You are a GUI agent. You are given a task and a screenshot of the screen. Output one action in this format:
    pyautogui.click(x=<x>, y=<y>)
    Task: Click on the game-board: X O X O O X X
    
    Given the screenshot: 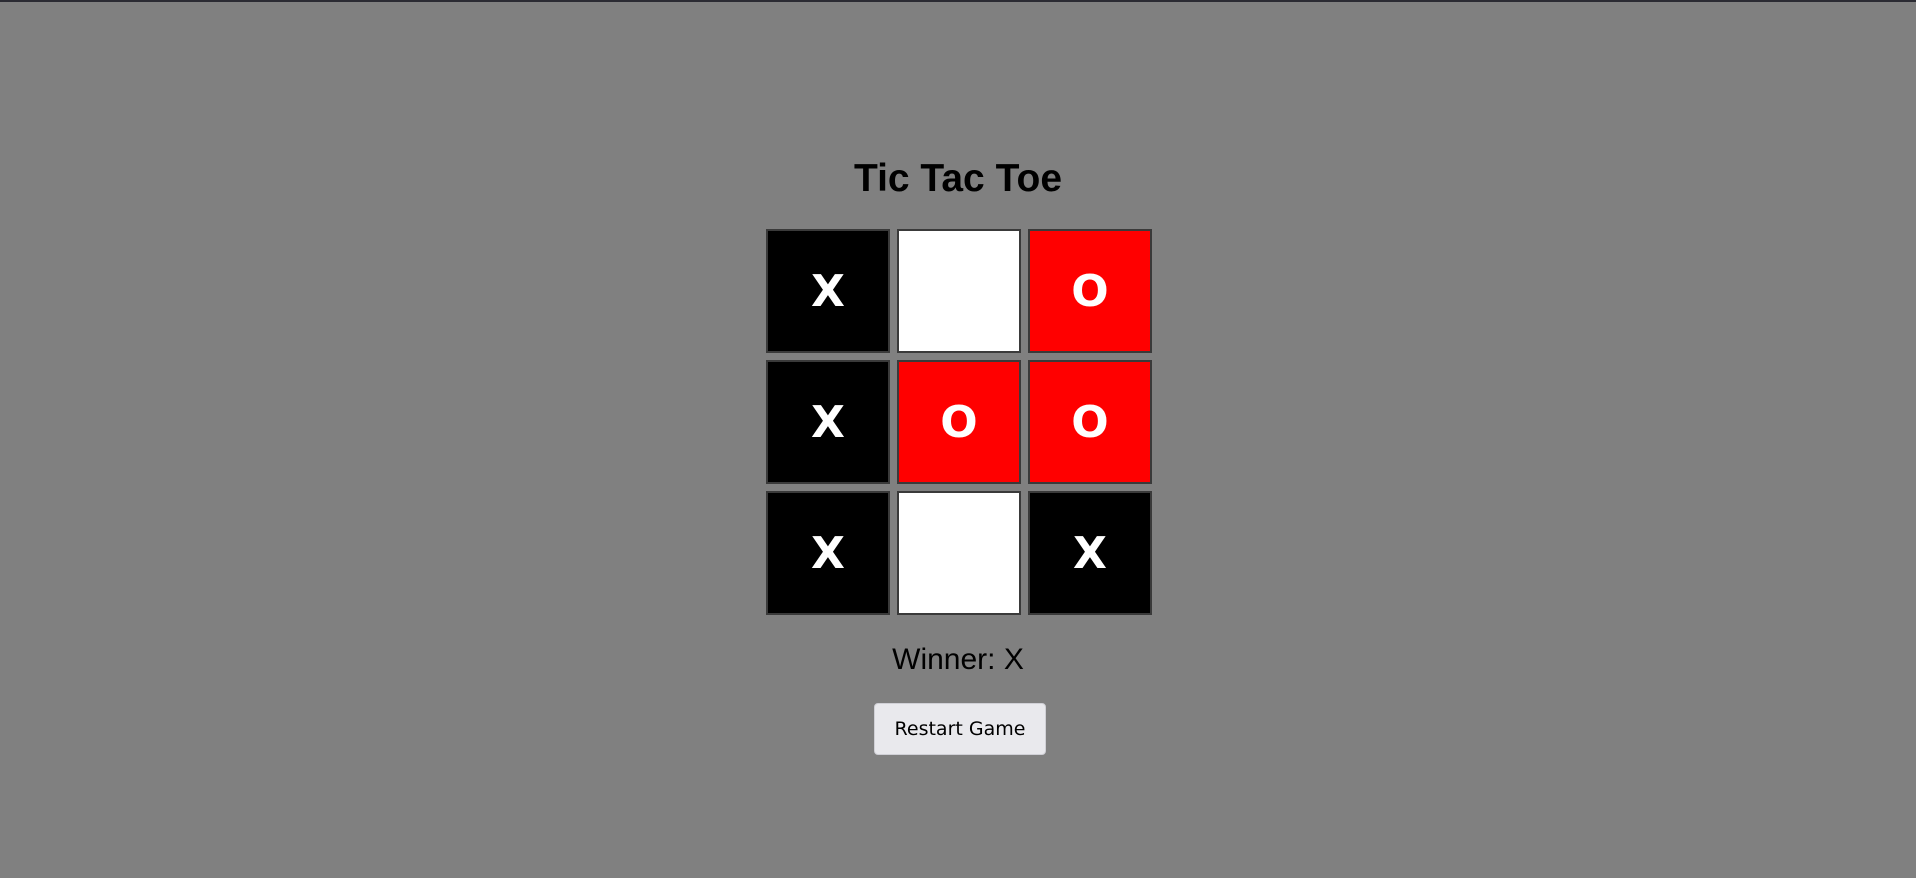 What is the action you would take?
    pyautogui.click(x=960, y=424)
    